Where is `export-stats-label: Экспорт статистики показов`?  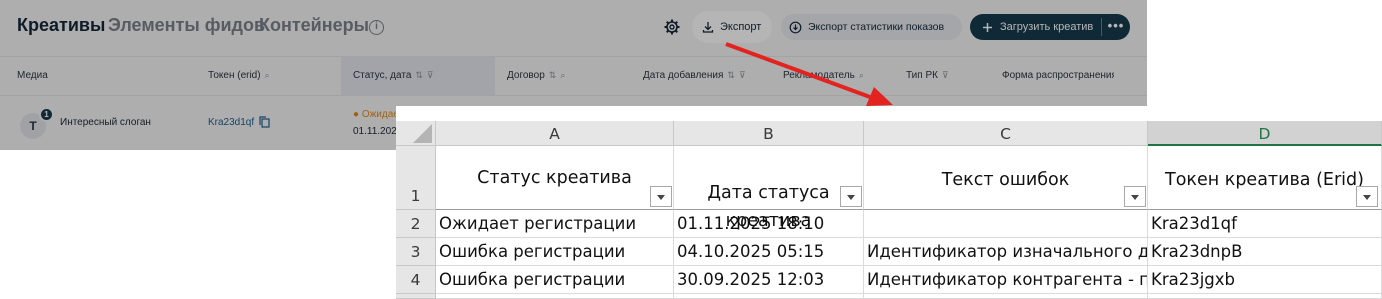
export-stats-label: Экспорт статистики показов is located at coordinates (876, 27).